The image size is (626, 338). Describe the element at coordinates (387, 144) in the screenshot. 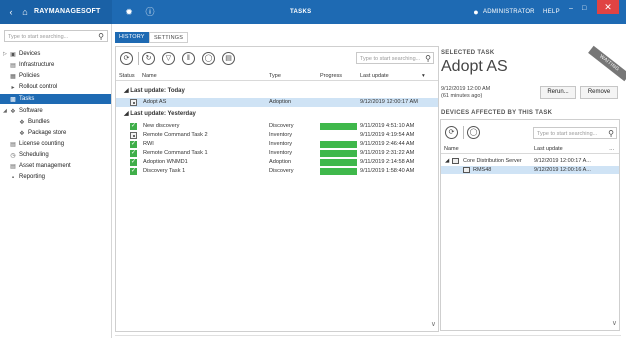

I see `task-last-update: 9/11/2019 2:46:44 AM` at that location.